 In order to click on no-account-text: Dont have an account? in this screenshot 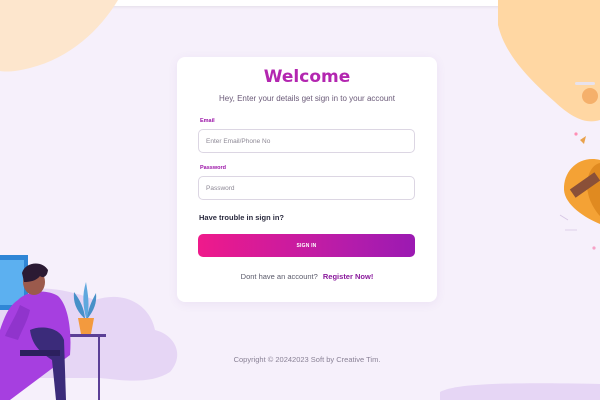, I will do `click(279, 276)`.